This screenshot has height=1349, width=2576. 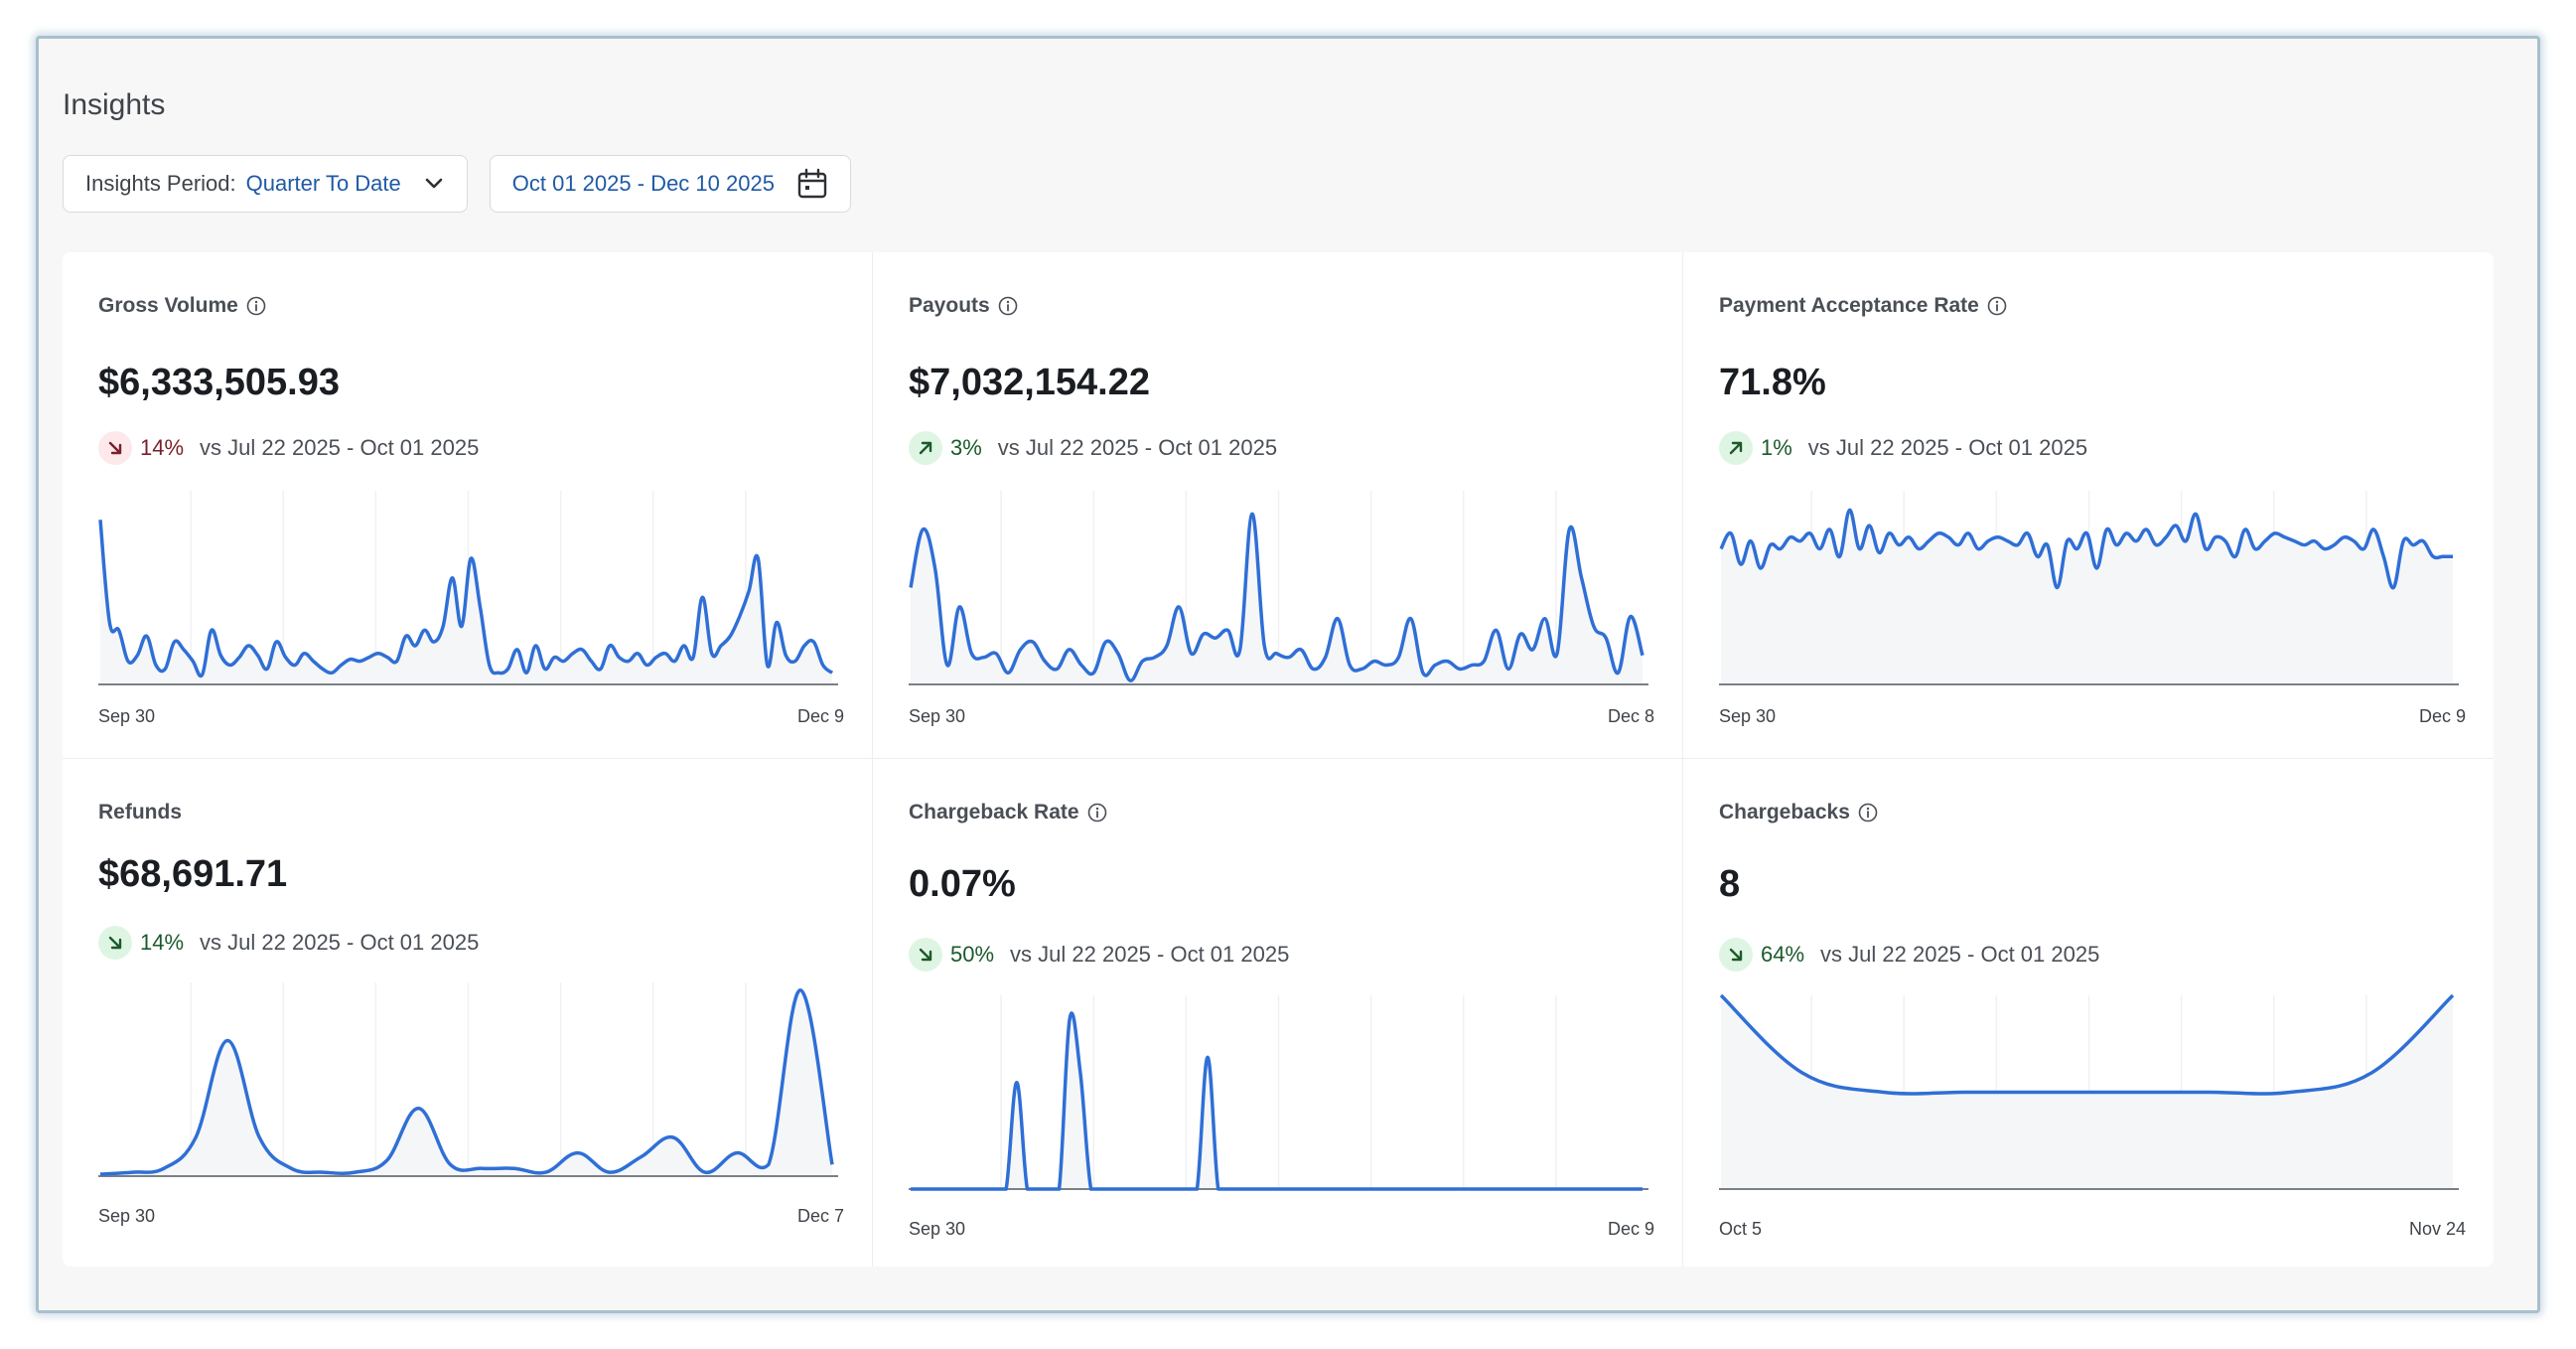 I want to click on metric-title-text: Chargebacks, so click(x=1784, y=812).